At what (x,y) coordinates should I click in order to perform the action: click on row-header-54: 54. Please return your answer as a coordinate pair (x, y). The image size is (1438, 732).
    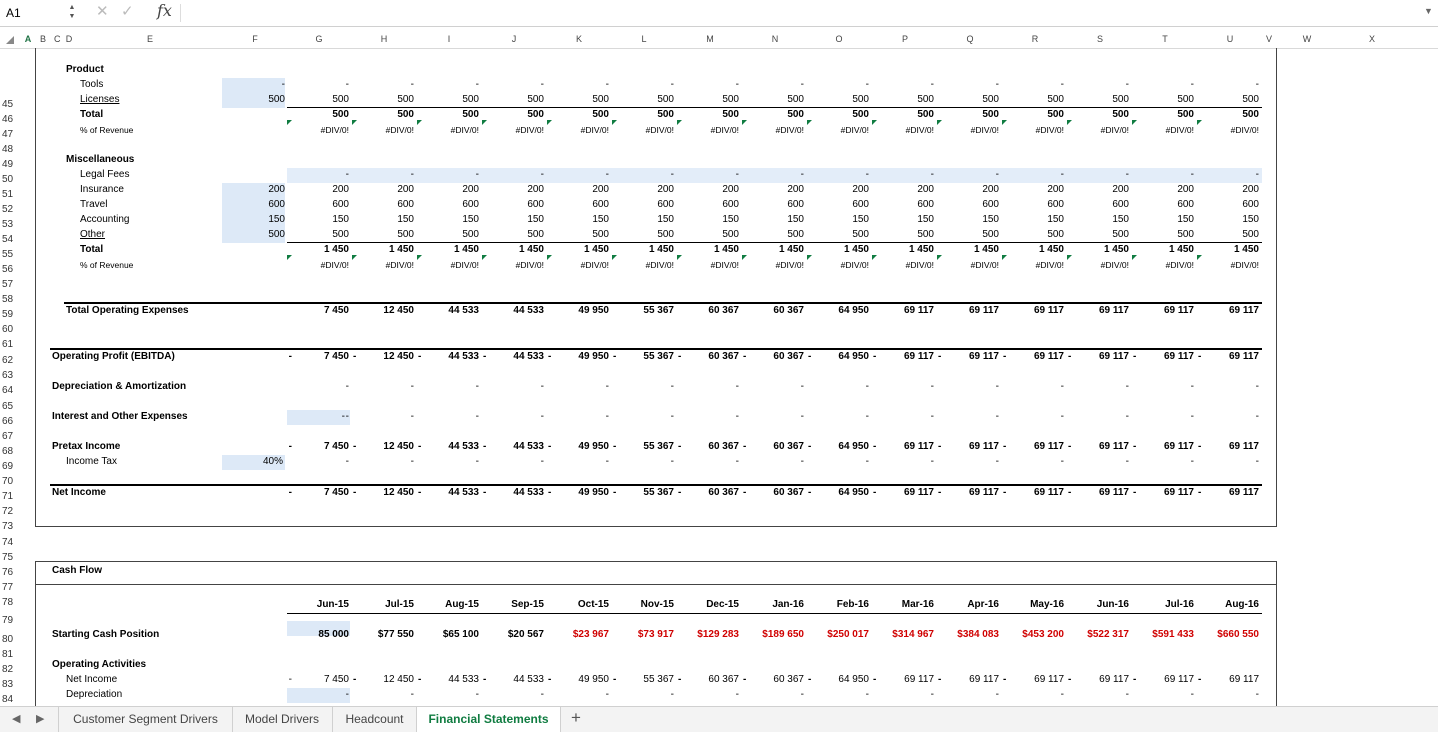
    Looking at the image, I should click on (11, 239).